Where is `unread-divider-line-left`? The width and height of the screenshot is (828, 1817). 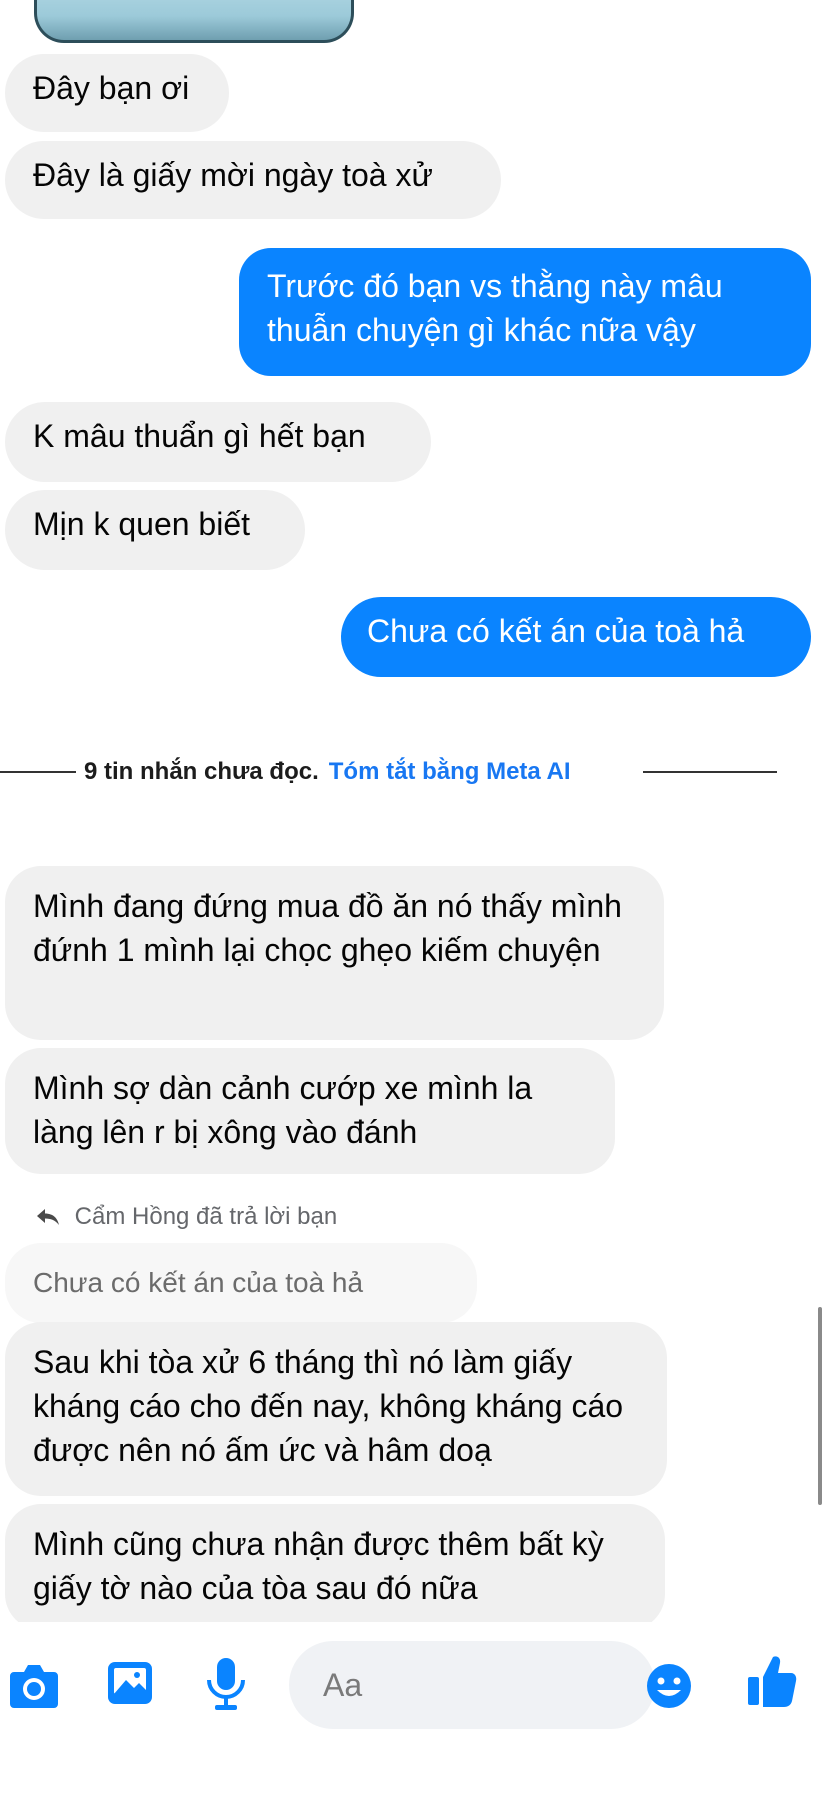
unread-divider-line-left is located at coordinates (38, 772).